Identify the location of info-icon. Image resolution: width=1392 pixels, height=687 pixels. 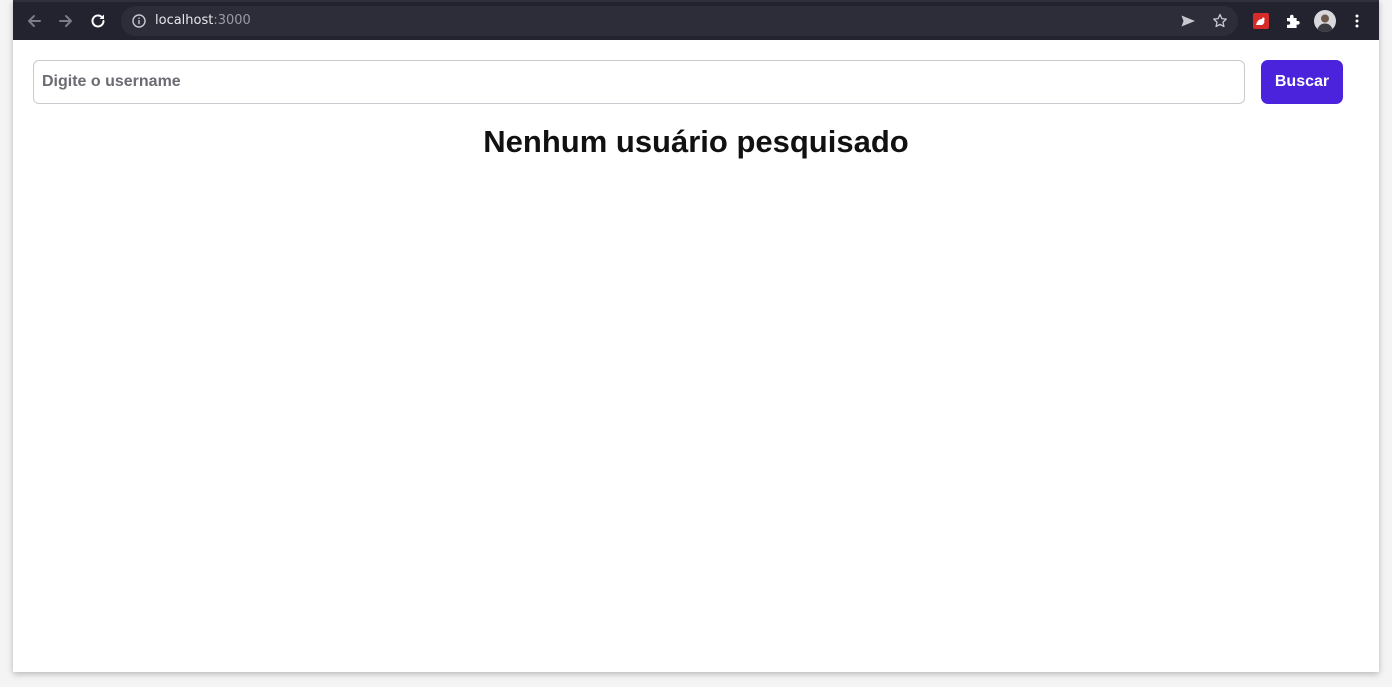
(139, 21).